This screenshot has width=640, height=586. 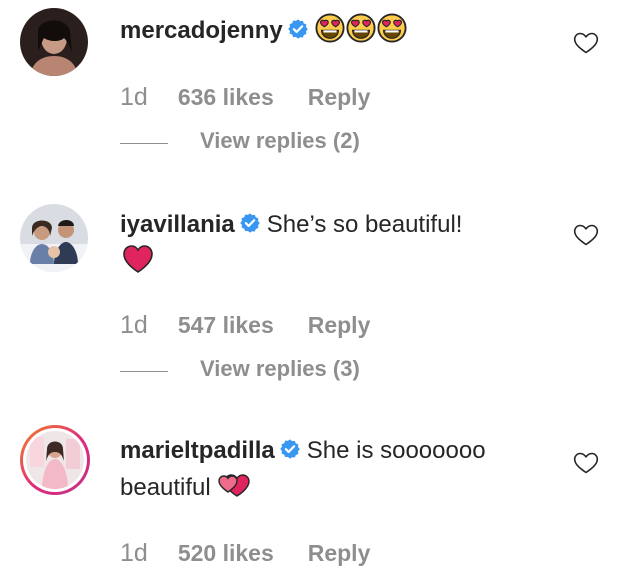 What do you see at coordinates (177, 224) in the screenshot?
I see `comment-username: iyavillania` at bounding box center [177, 224].